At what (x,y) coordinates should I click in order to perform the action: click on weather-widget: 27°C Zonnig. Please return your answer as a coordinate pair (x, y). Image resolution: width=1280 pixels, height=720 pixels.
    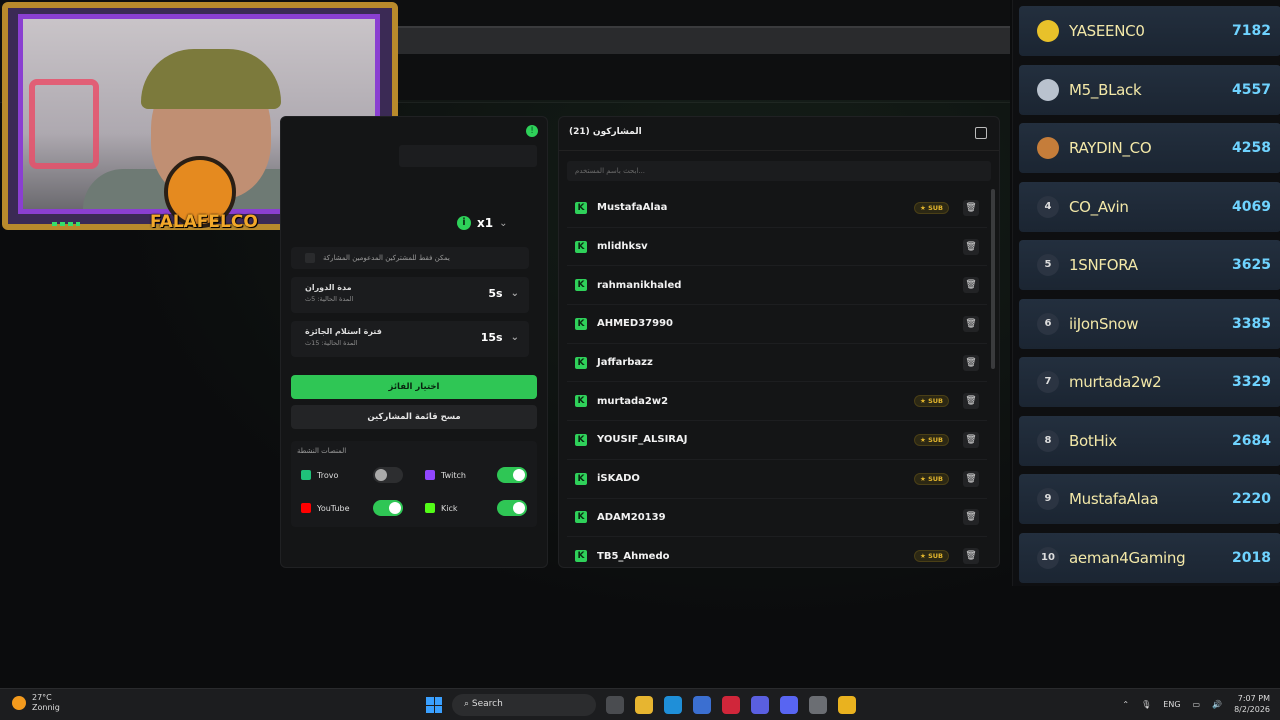
    Looking at the image, I should click on (36, 703).